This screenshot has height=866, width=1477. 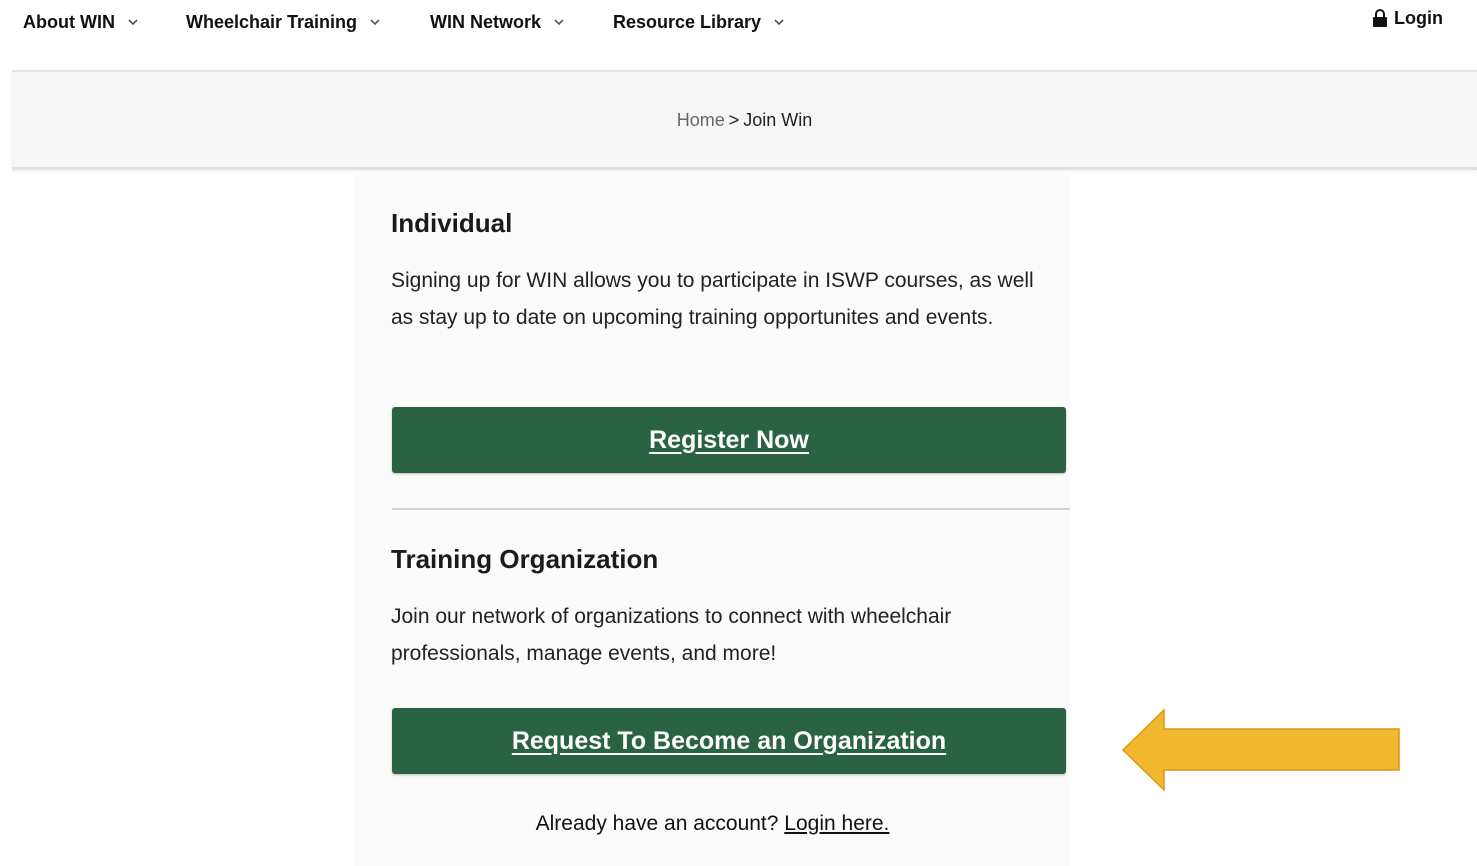 What do you see at coordinates (1260, 750) in the screenshot?
I see `left-arrow-annotation` at bounding box center [1260, 750].